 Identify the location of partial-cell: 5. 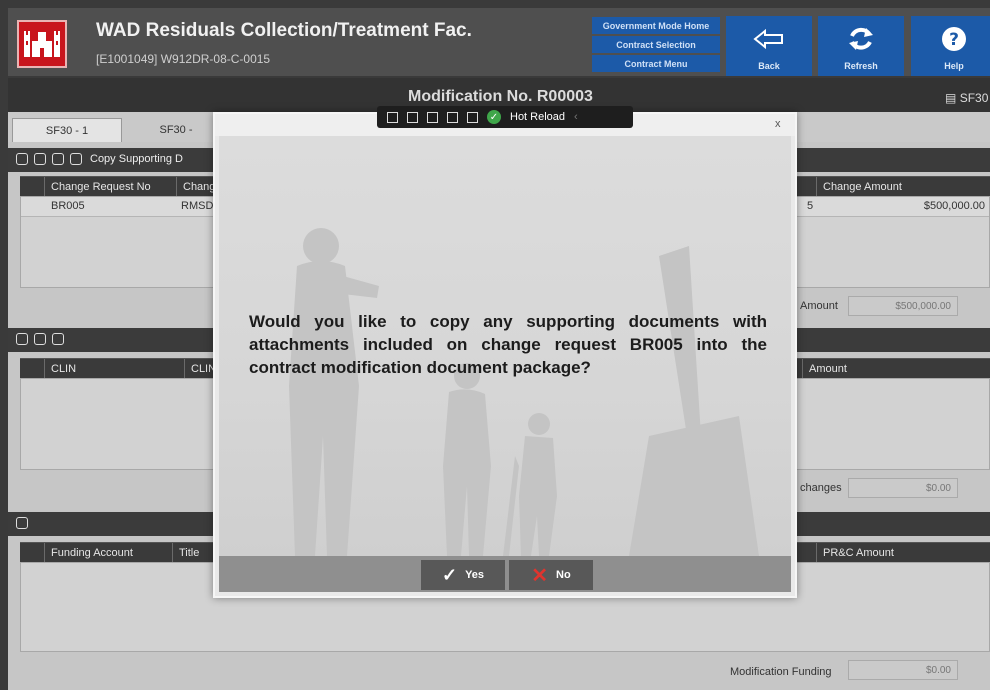
(810, 206).